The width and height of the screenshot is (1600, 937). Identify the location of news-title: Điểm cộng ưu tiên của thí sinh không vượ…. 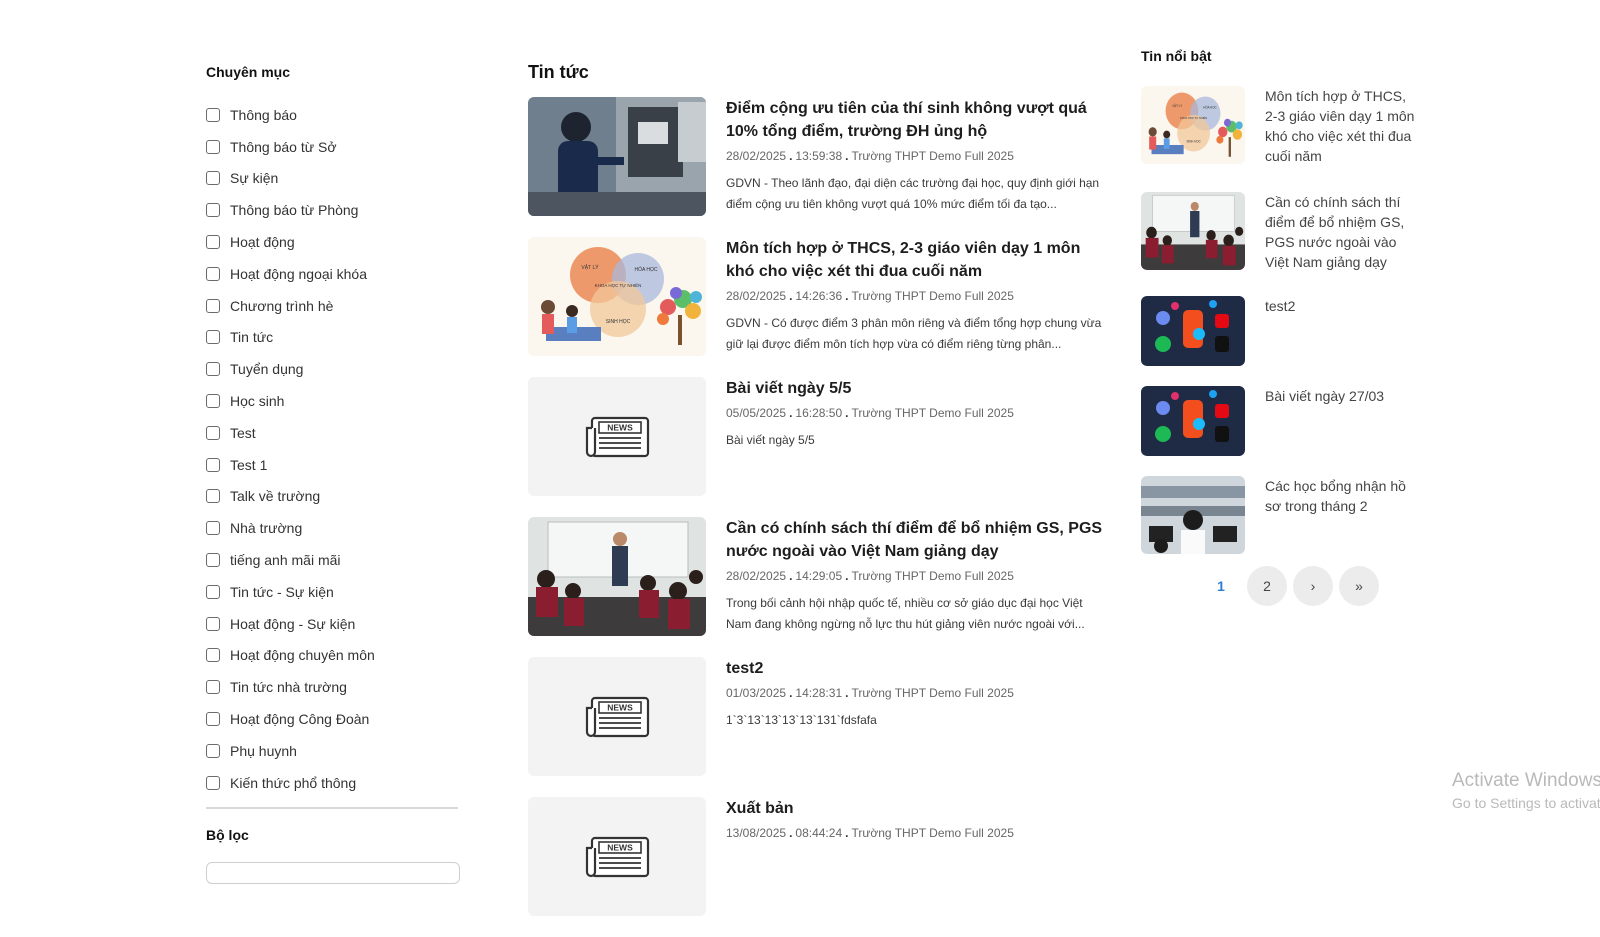
(917, 120).